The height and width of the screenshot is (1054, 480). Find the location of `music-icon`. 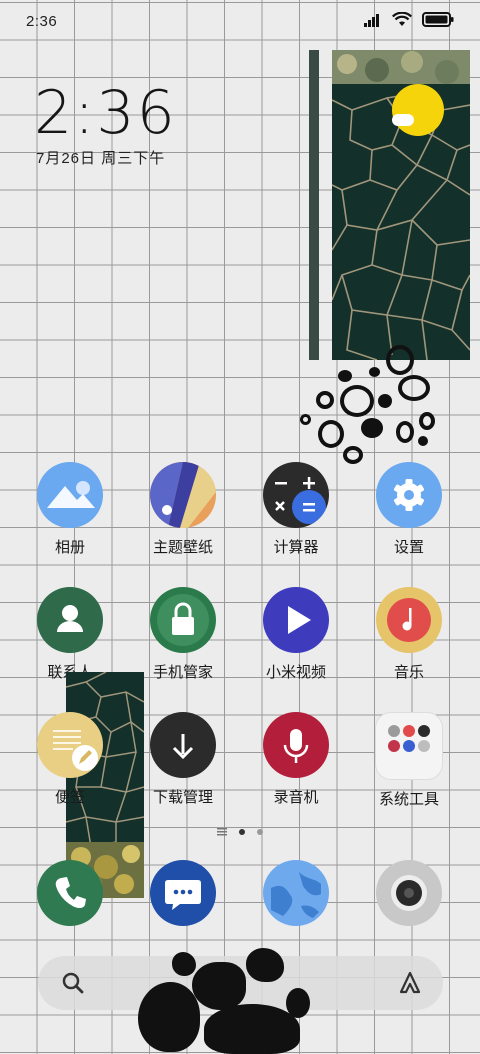

music-icon is located at coordinates (409, 620).